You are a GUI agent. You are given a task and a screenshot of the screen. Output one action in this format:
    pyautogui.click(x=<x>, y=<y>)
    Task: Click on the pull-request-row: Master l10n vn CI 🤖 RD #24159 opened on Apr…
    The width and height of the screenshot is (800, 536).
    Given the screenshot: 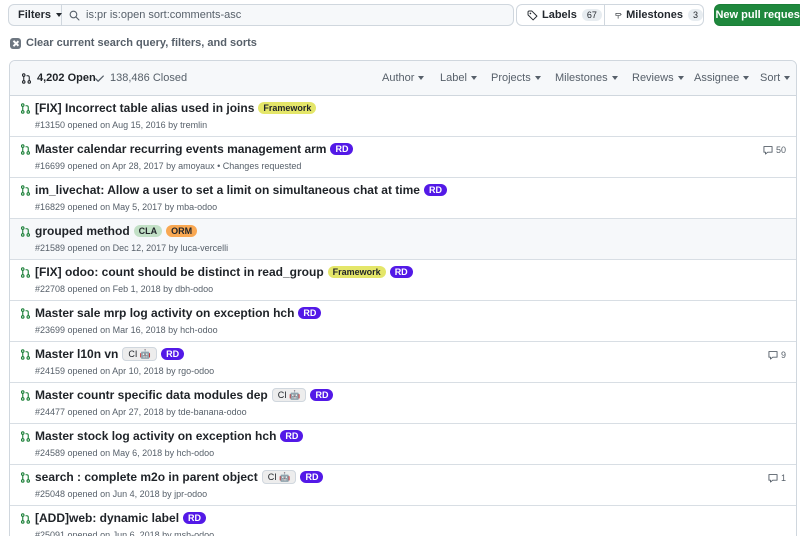 What is the action you would take?
    pyautogui.click(x=403, y=362)
    